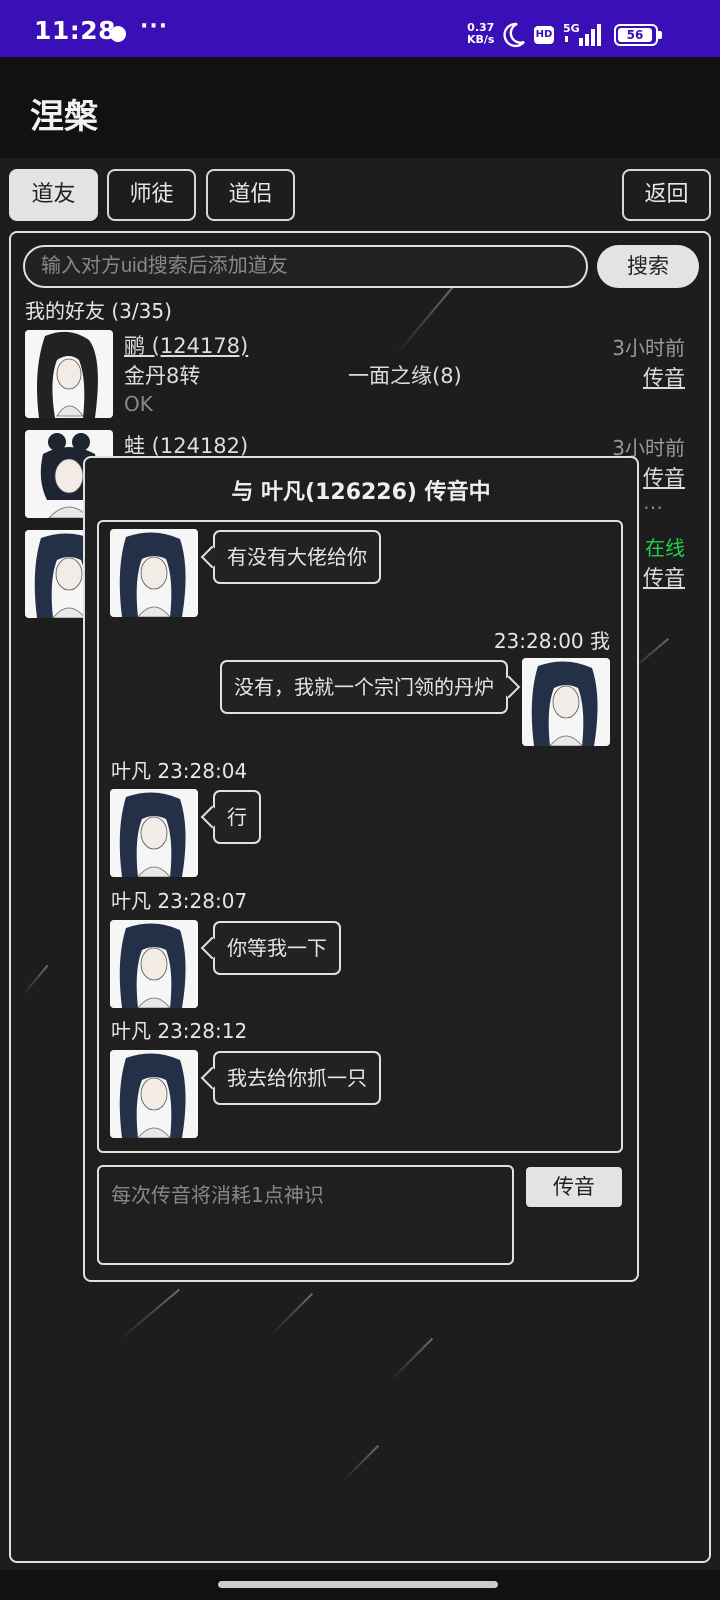 Image resolution: width=720 pixels, height=1600 pixels. Describe the element at coordinates (297, 1078) in the screenshot. I see `chat-bubble: 我去给你抓一只` at that location.